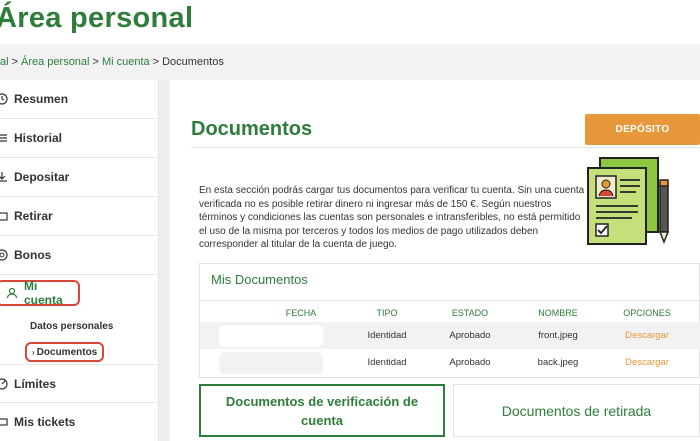  What do you see at coordinates (301, 313) in the screenshot?
I see `column-header-fecha: FECHA` at bounding box center [301, 313].